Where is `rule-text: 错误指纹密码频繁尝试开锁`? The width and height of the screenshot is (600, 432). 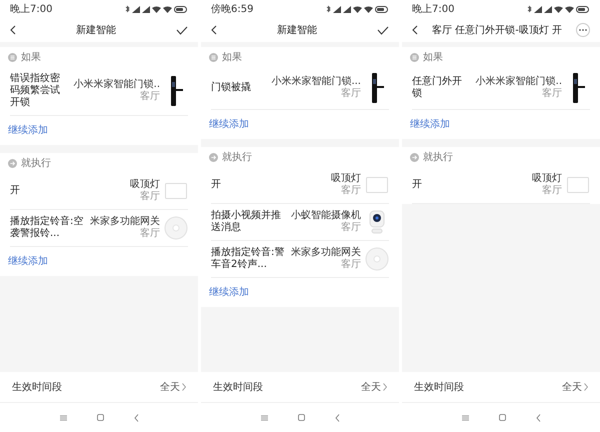
rule-text: 错误指纹密码频繁尝试开锁 is located at coordinates (35, 91).